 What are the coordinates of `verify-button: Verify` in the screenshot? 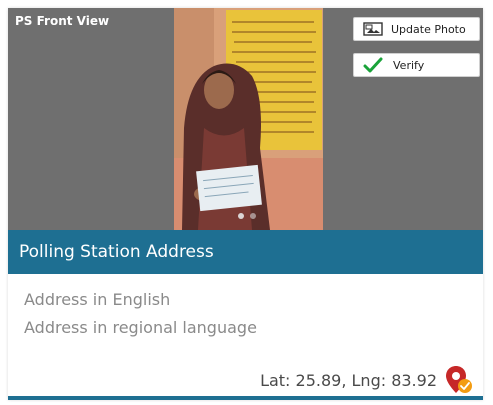 It's located at (416, 65).